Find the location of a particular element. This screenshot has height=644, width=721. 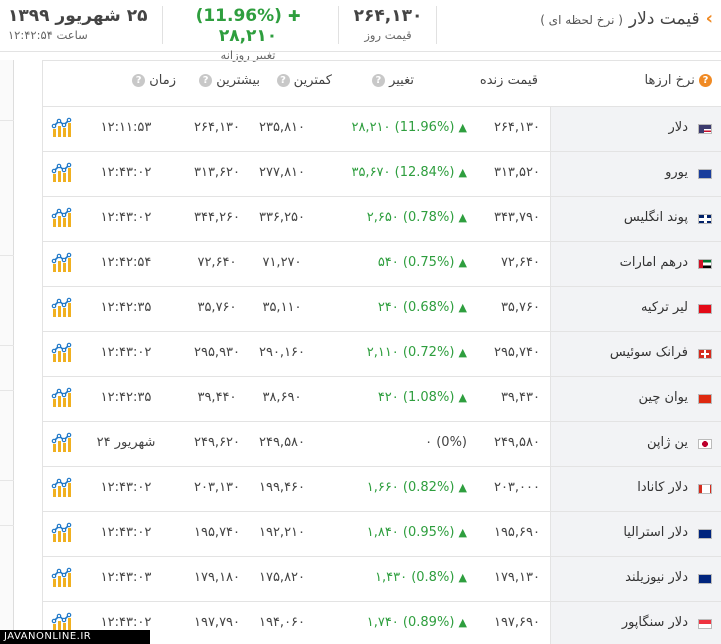

min-price: ۲۹۰,۱۶۰ is located at coordinates (282, 352).